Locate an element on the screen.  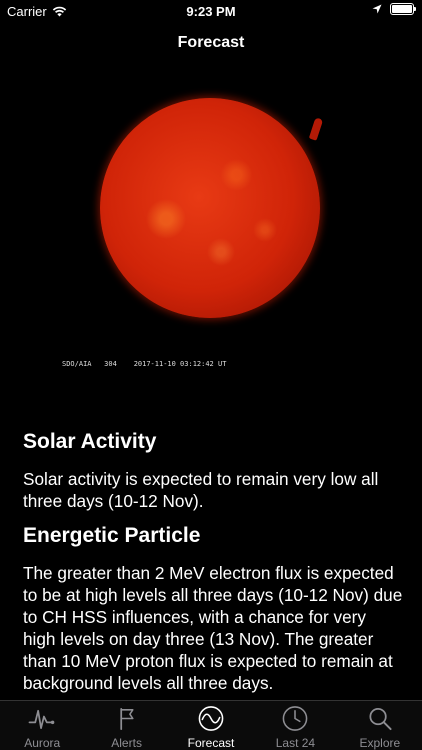
battery-icon is located at coordinates (403, 9).